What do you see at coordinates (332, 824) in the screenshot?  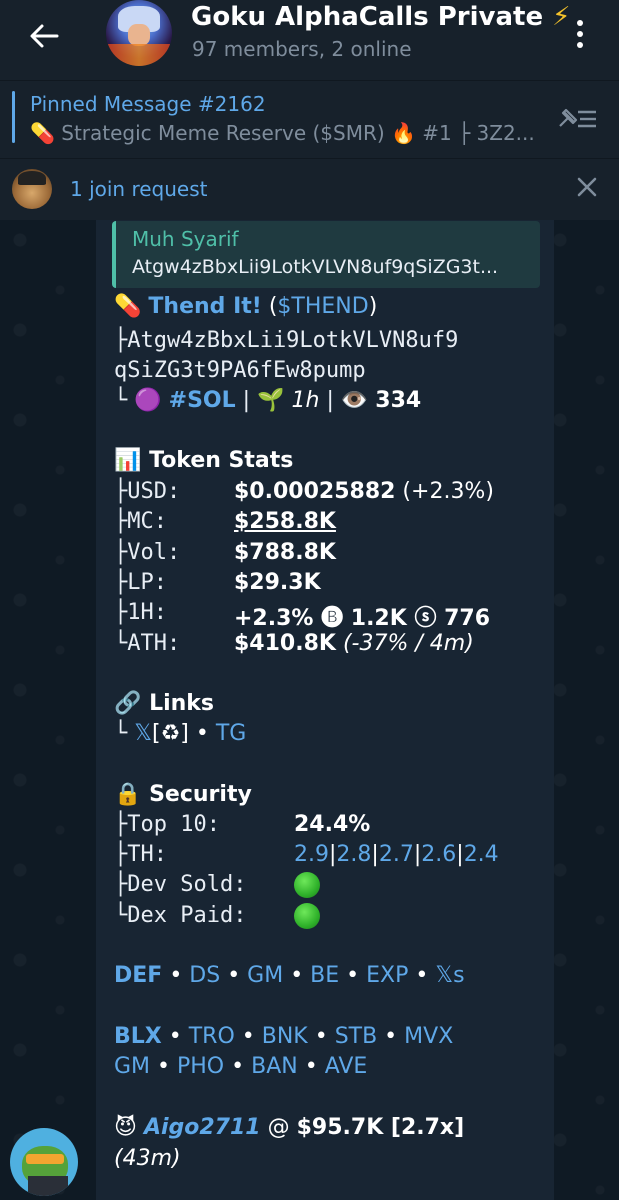 I see `security-value-top10: 24.4%` at bounding box center [332, 824].